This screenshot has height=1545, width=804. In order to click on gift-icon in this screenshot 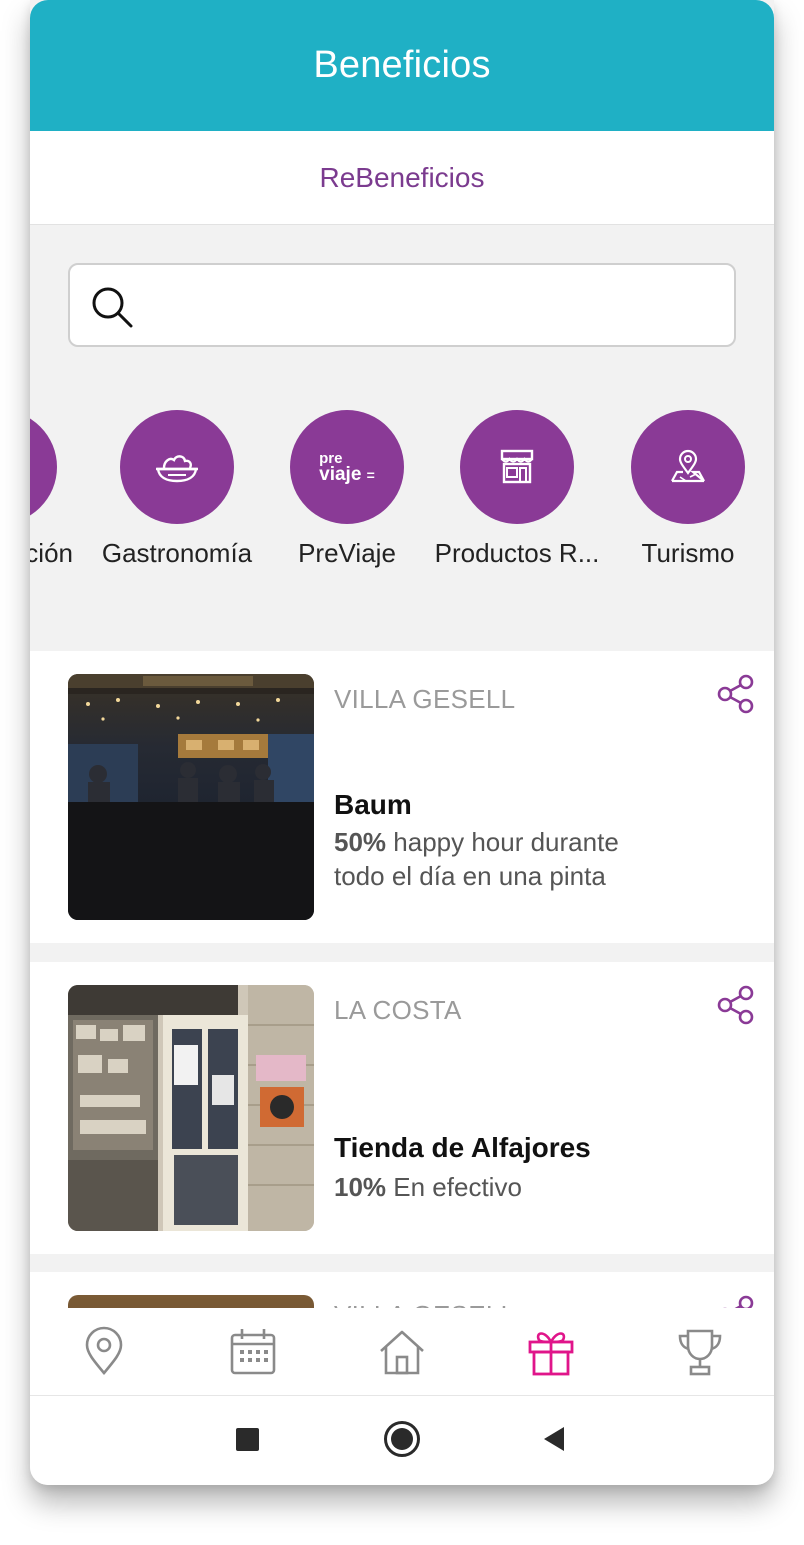, I will do `click(551, 1352)`.